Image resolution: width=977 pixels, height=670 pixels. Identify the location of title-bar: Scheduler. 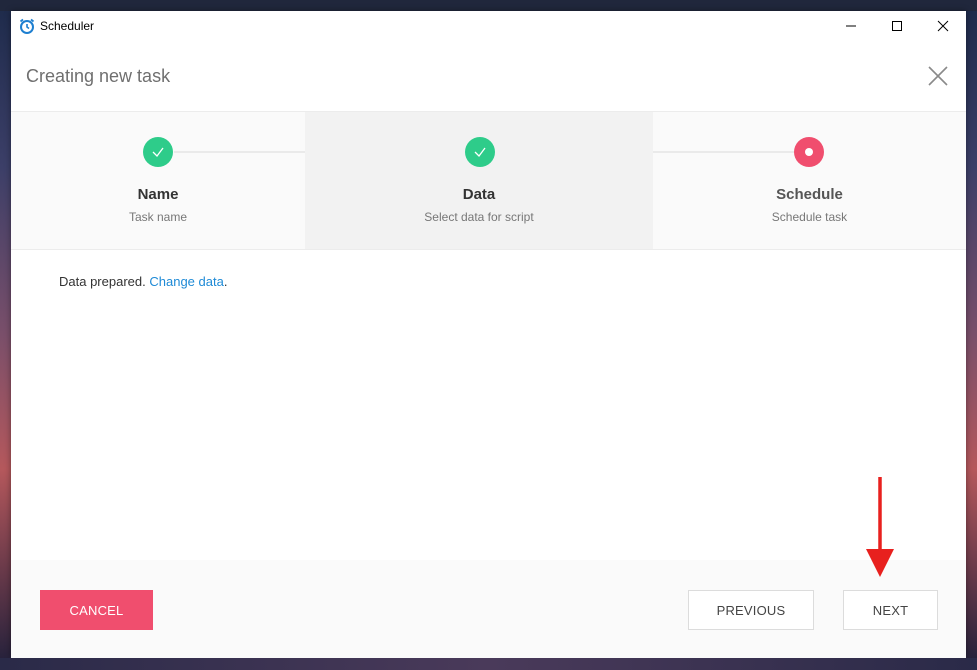
(488, 26).